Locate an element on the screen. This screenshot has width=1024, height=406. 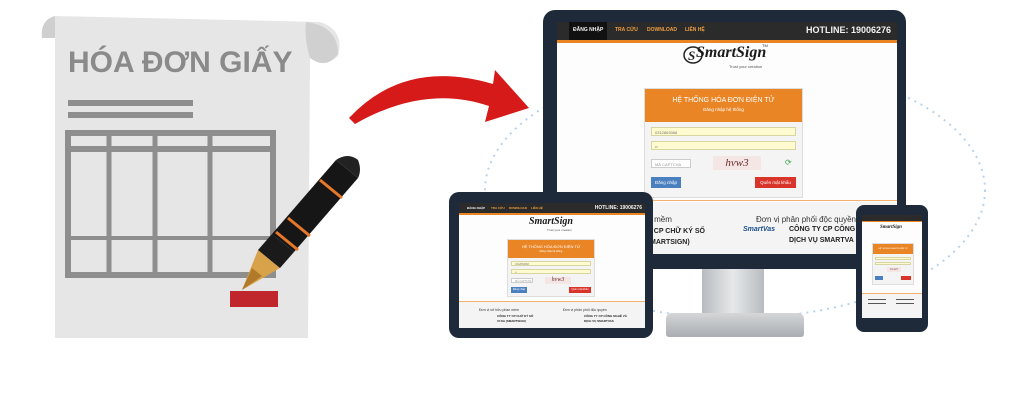
tablet-nav-download: DOWNLOAD is located at coordinates (518, 208).